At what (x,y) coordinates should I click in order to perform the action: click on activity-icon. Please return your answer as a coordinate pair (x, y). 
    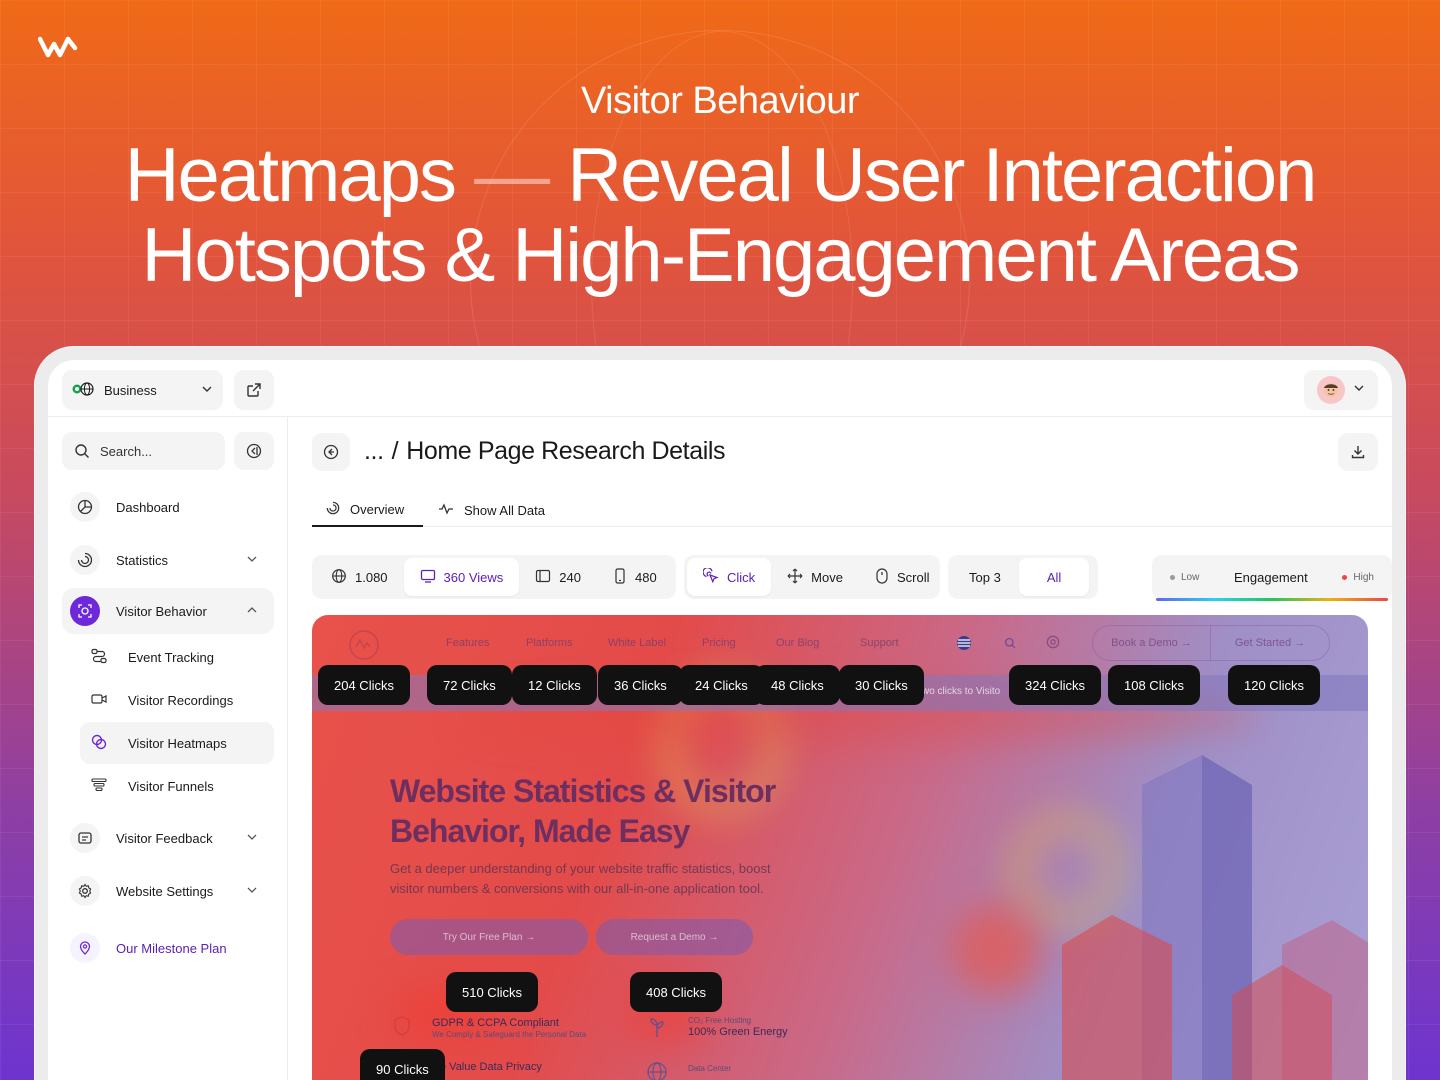
    Looking at the image, I should click on (446, 510).